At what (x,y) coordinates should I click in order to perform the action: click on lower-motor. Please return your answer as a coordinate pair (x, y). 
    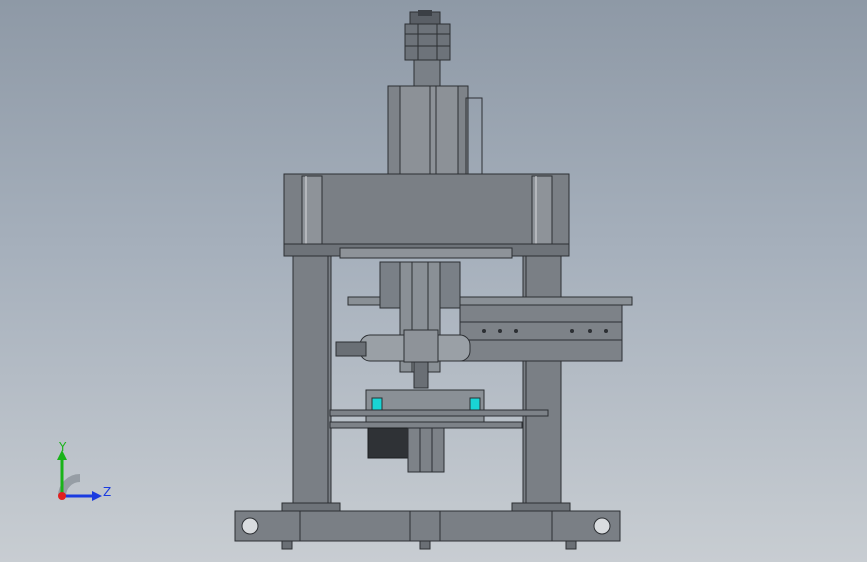
    Looking at the image, I should click on (406, 450).